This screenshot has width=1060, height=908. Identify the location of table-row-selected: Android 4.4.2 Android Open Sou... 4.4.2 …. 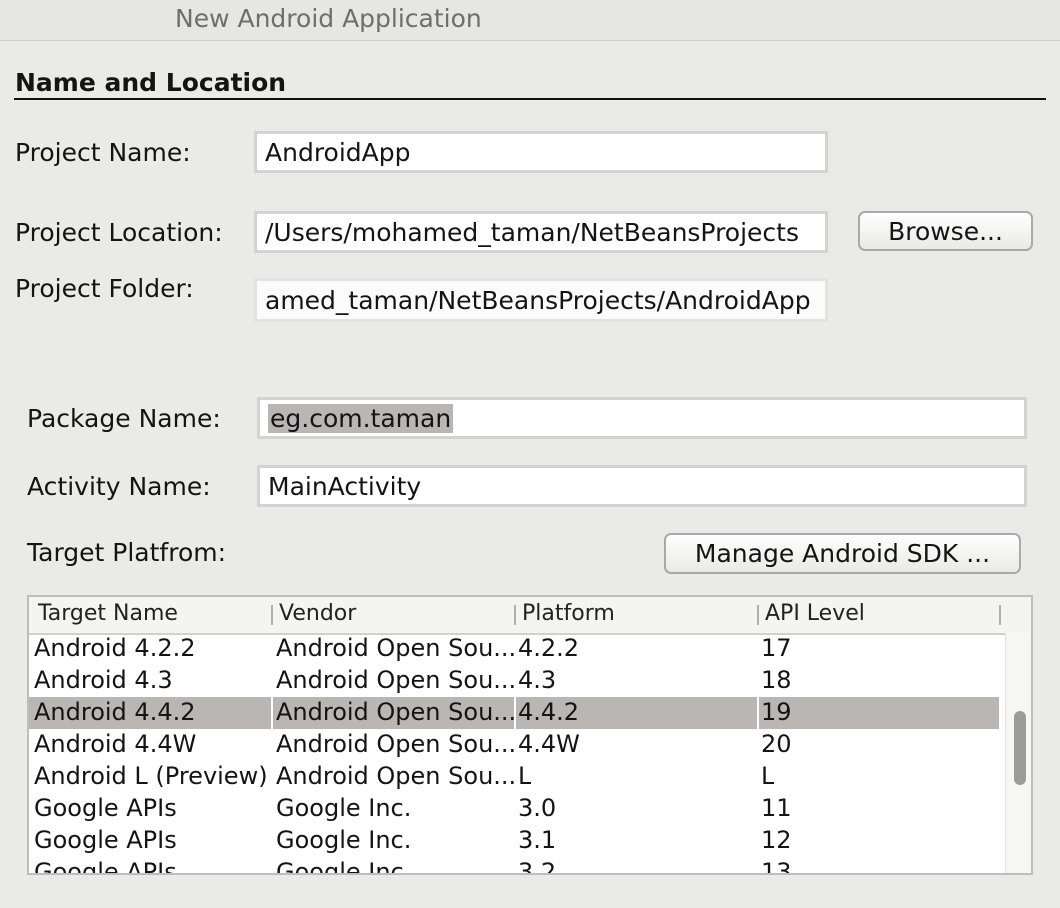
(514, 713).